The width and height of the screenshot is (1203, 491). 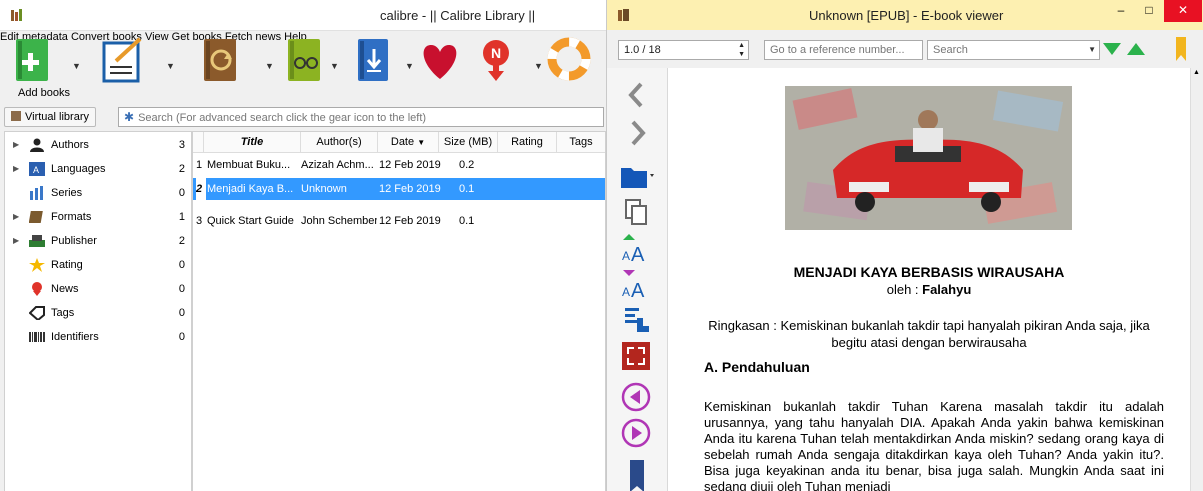 I want to click on library-icon, so click(x=16, y=116).